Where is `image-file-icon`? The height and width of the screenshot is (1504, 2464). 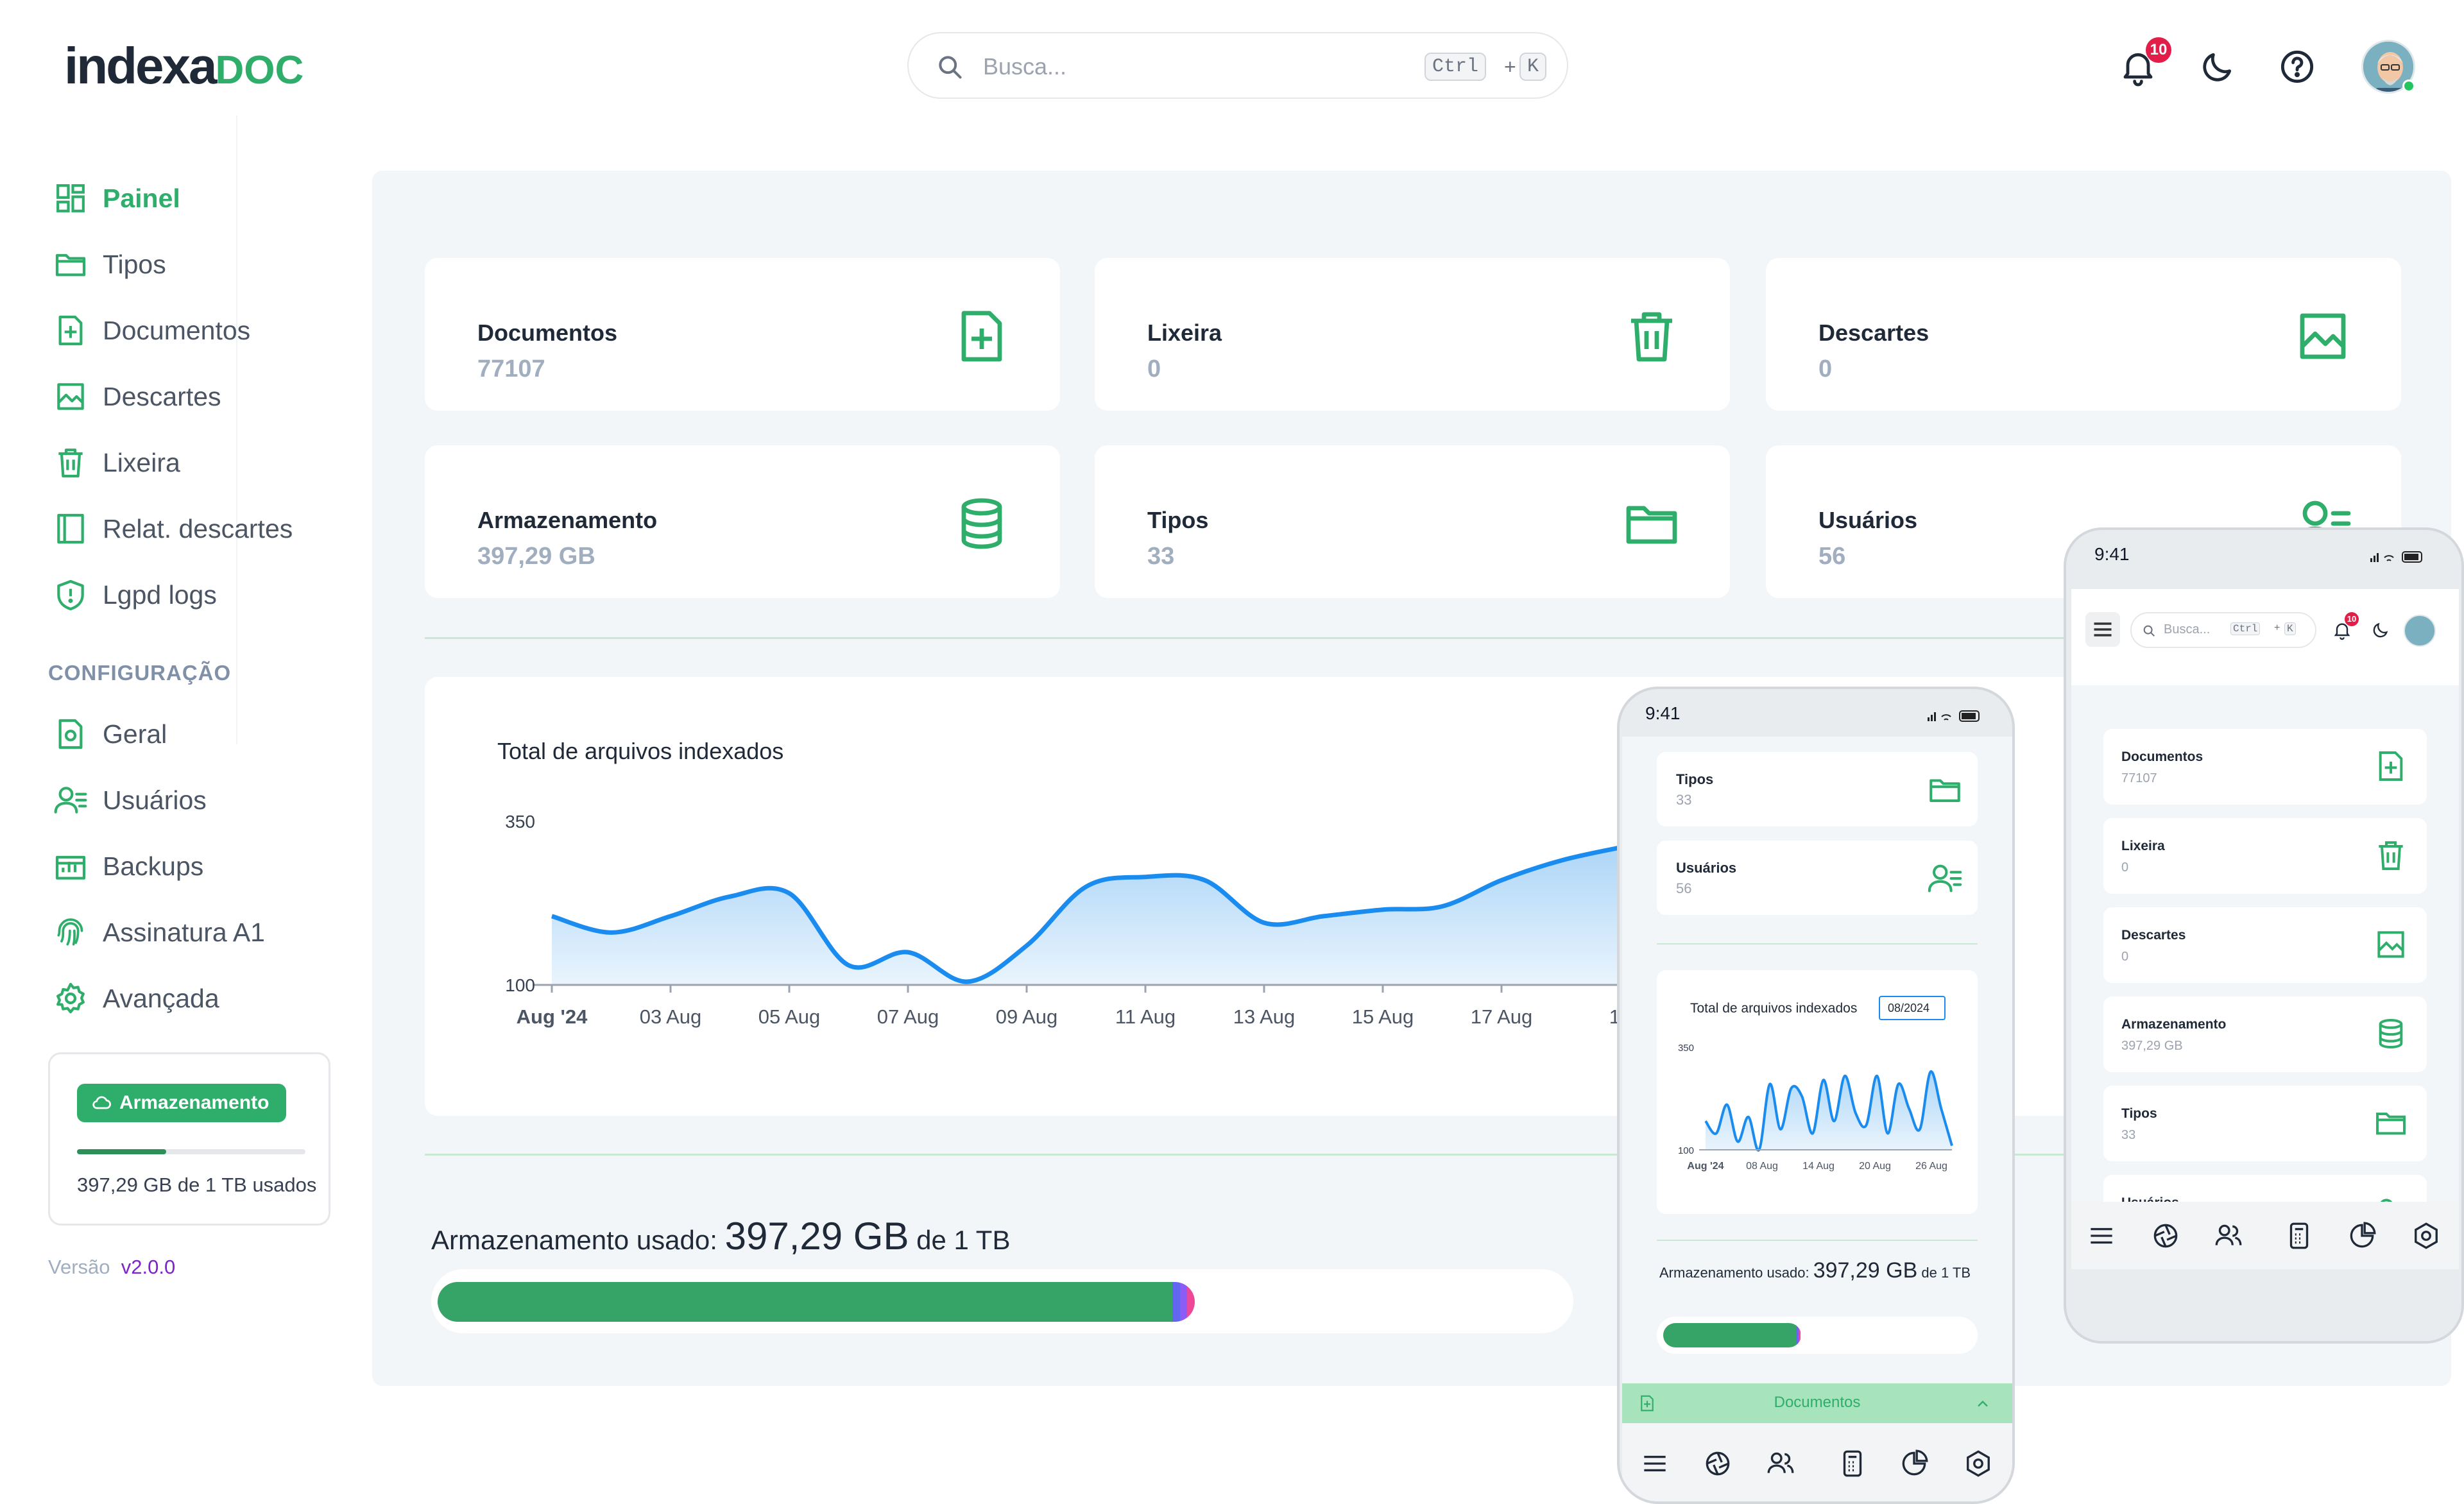
image-file-icon is located at coordinates (71, 397).